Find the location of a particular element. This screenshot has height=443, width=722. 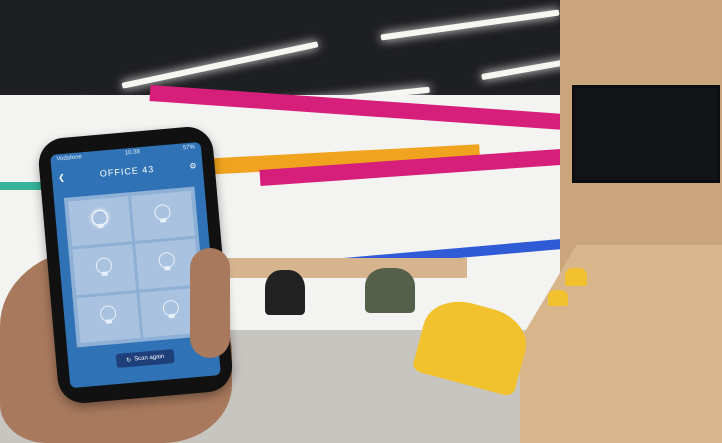

clock-label: 10:38 is located at coordinates (132, 153).